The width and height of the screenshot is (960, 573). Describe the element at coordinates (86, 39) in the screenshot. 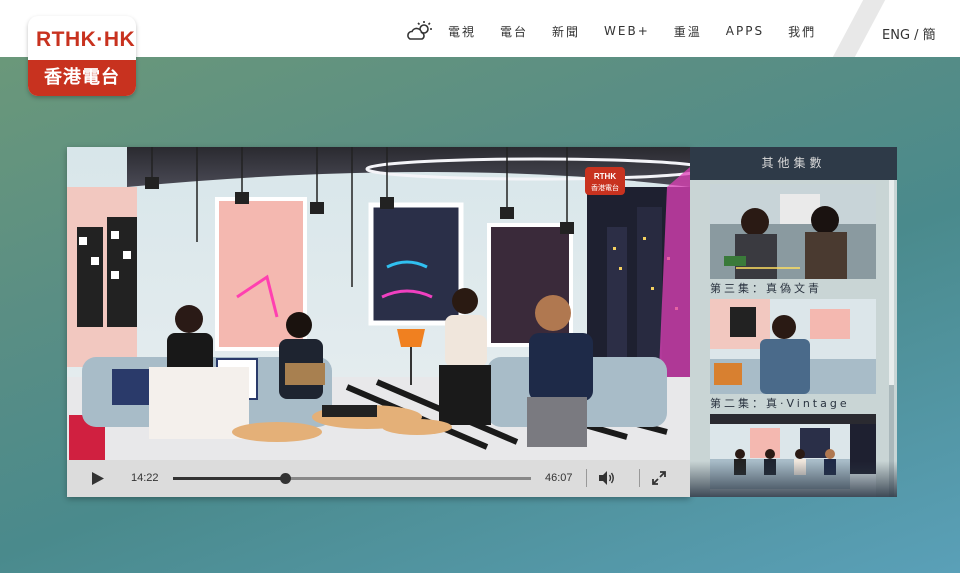

I see `logo-text-en: RTHK·HK` at that location.